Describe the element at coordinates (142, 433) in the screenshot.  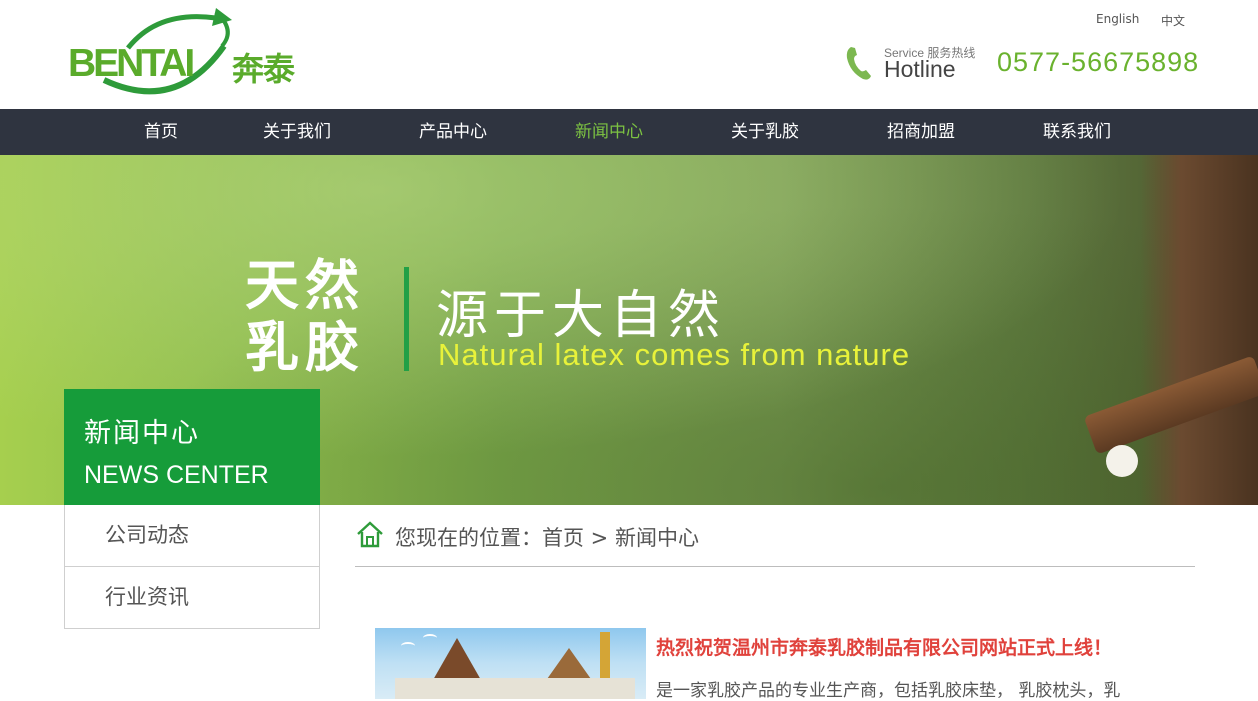
I see `sidebar-title-chinese: 新闻中心` at that location.